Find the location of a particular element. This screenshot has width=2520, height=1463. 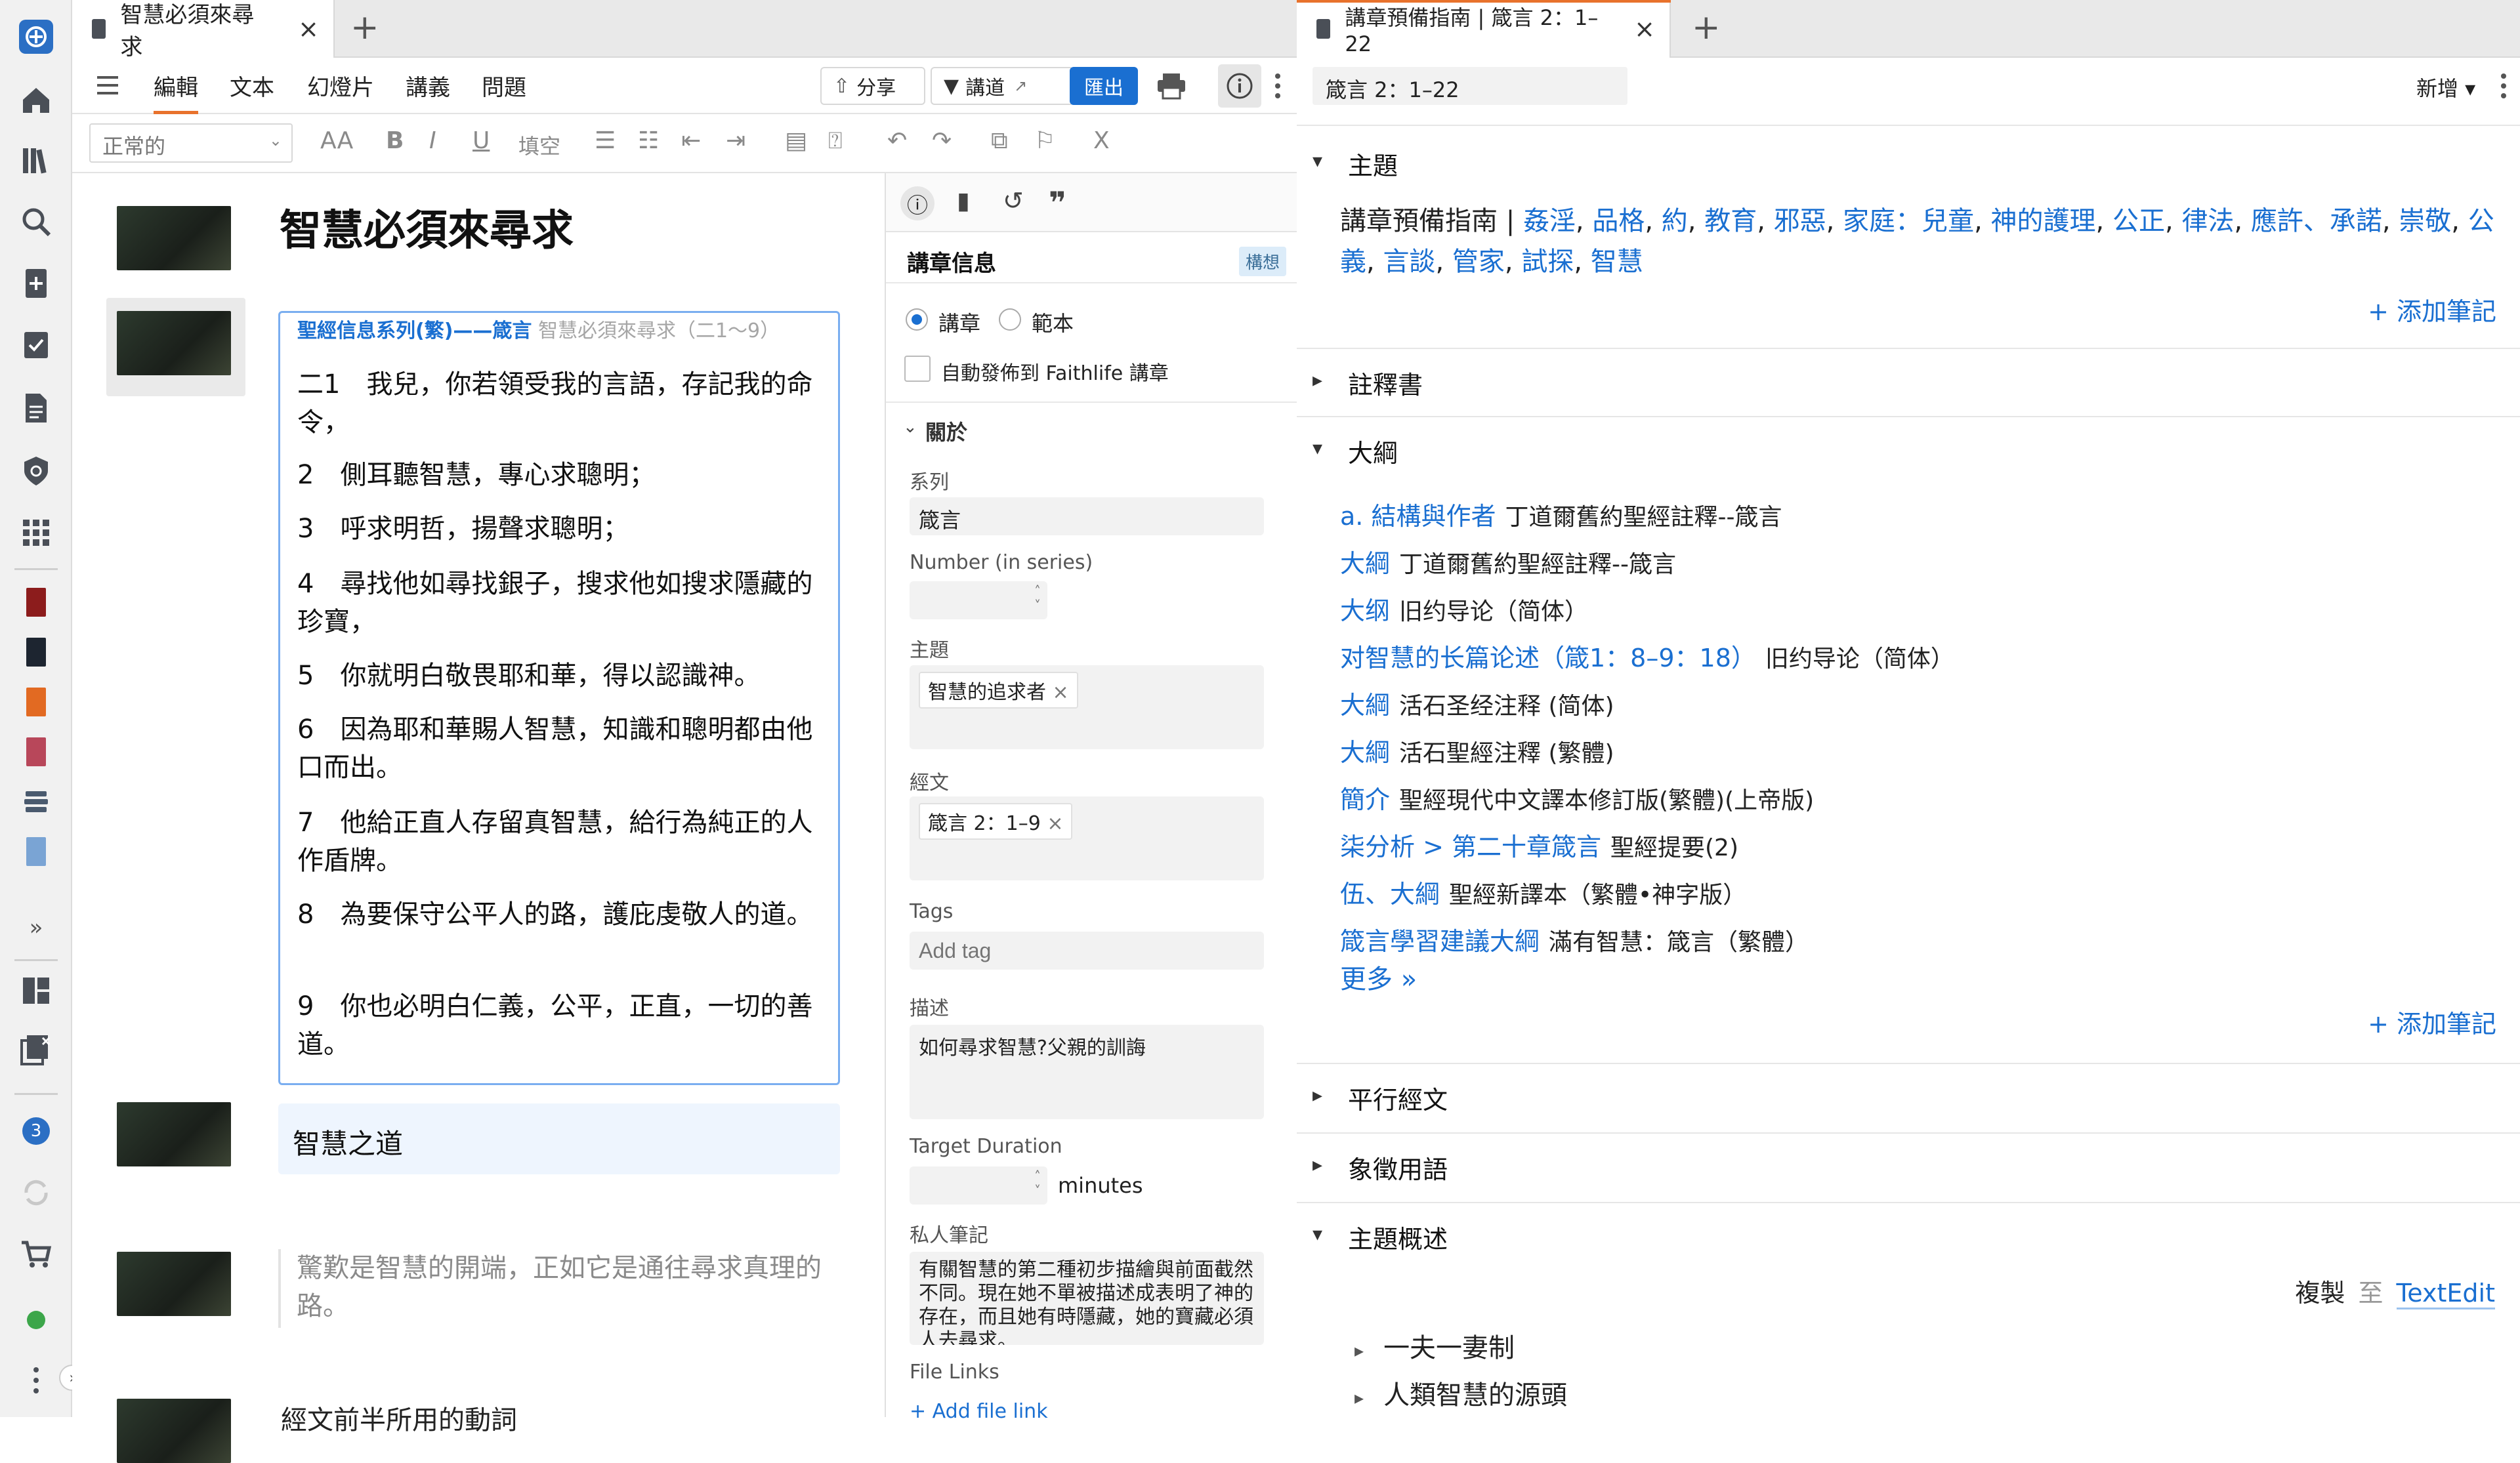

layers-icon is located at coordinates (36, 801).